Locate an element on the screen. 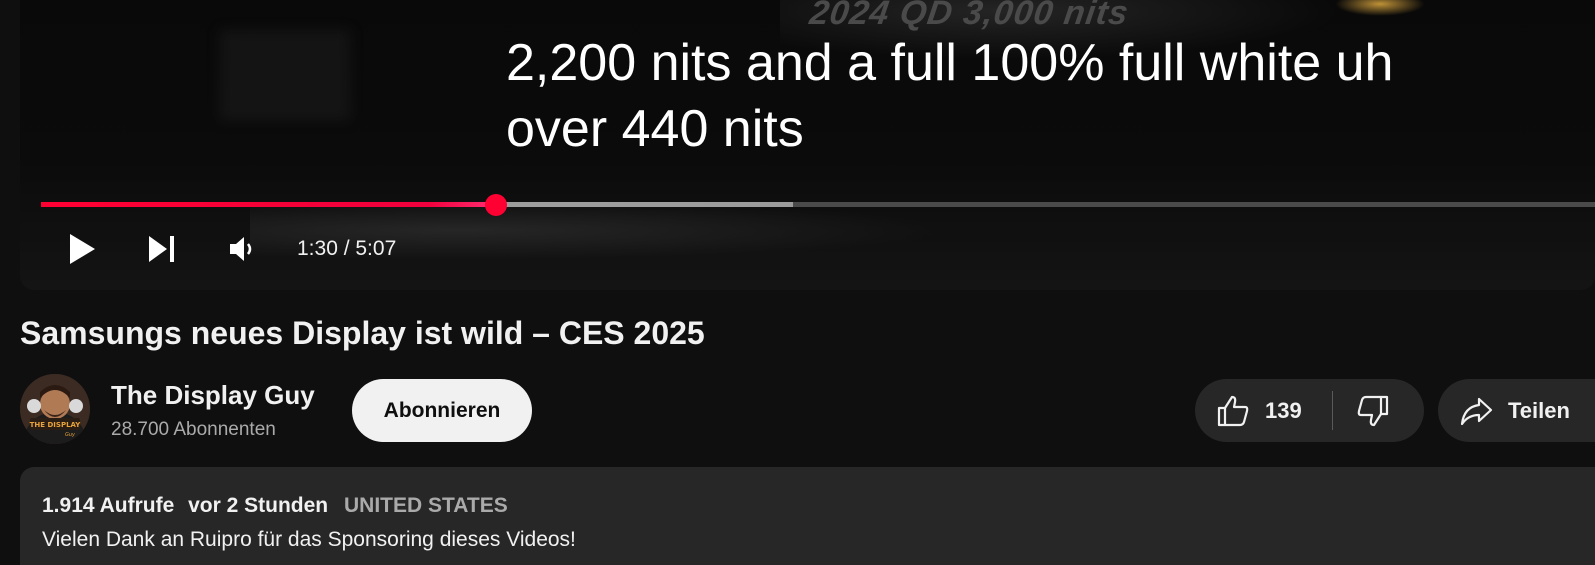 The image size is (1595, 565). channel-name: The Display Guy is located at coordinates (213, 395).